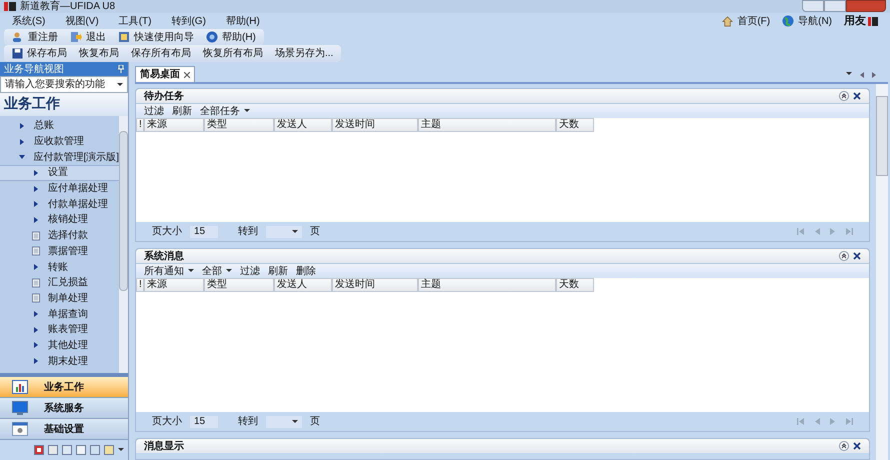 The image size is (890, 460). Describe the element at coordinates (59, 252) in the screenshot. I see `tree-item: 票据管理` at that location.